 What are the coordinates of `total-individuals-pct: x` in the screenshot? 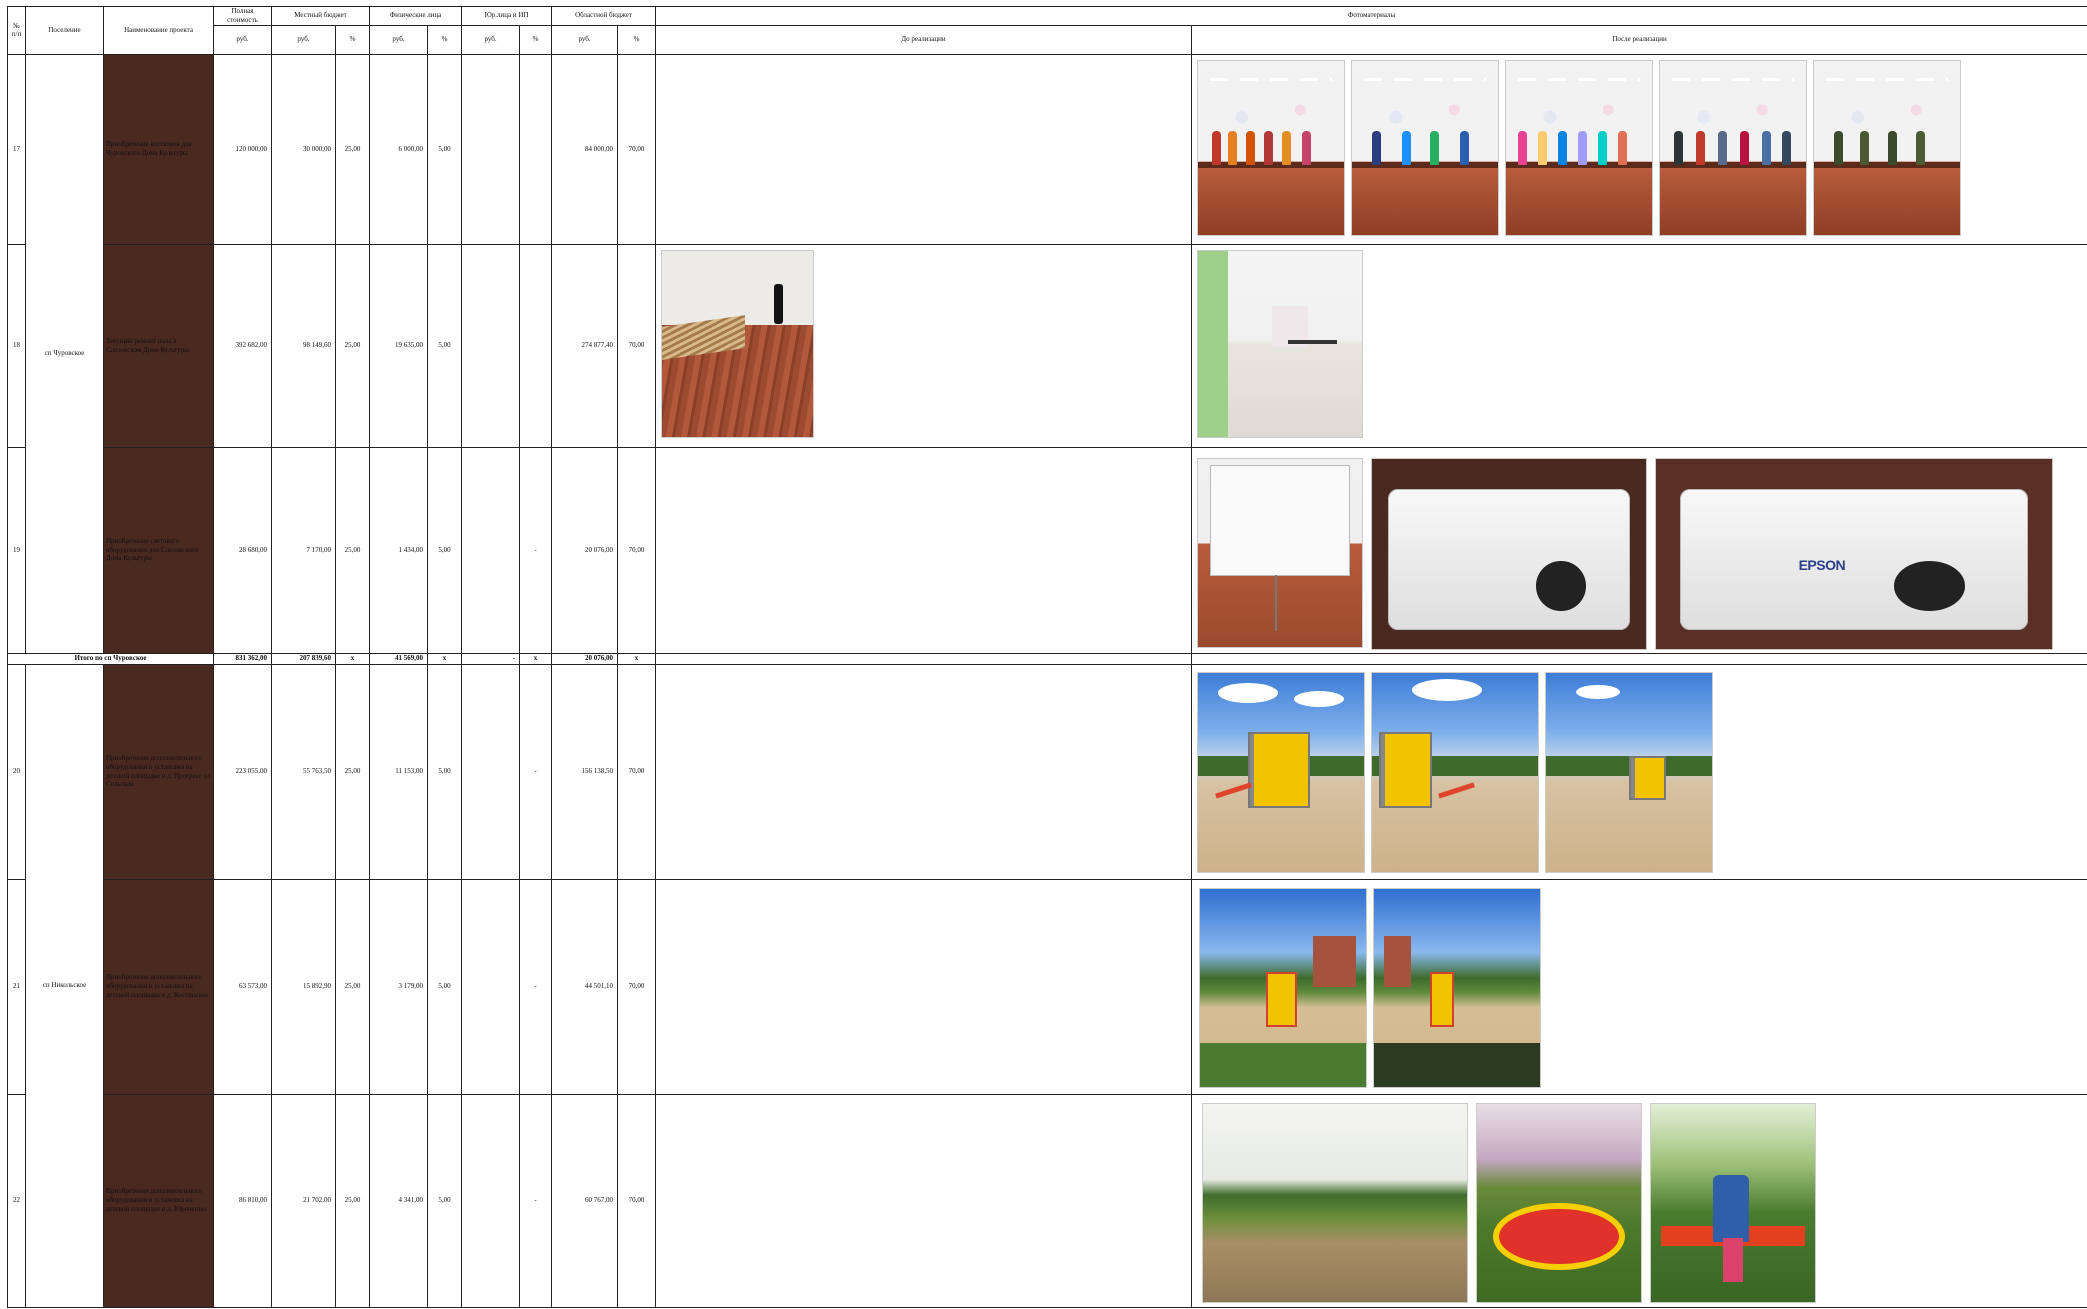 It's located at (444, 658).